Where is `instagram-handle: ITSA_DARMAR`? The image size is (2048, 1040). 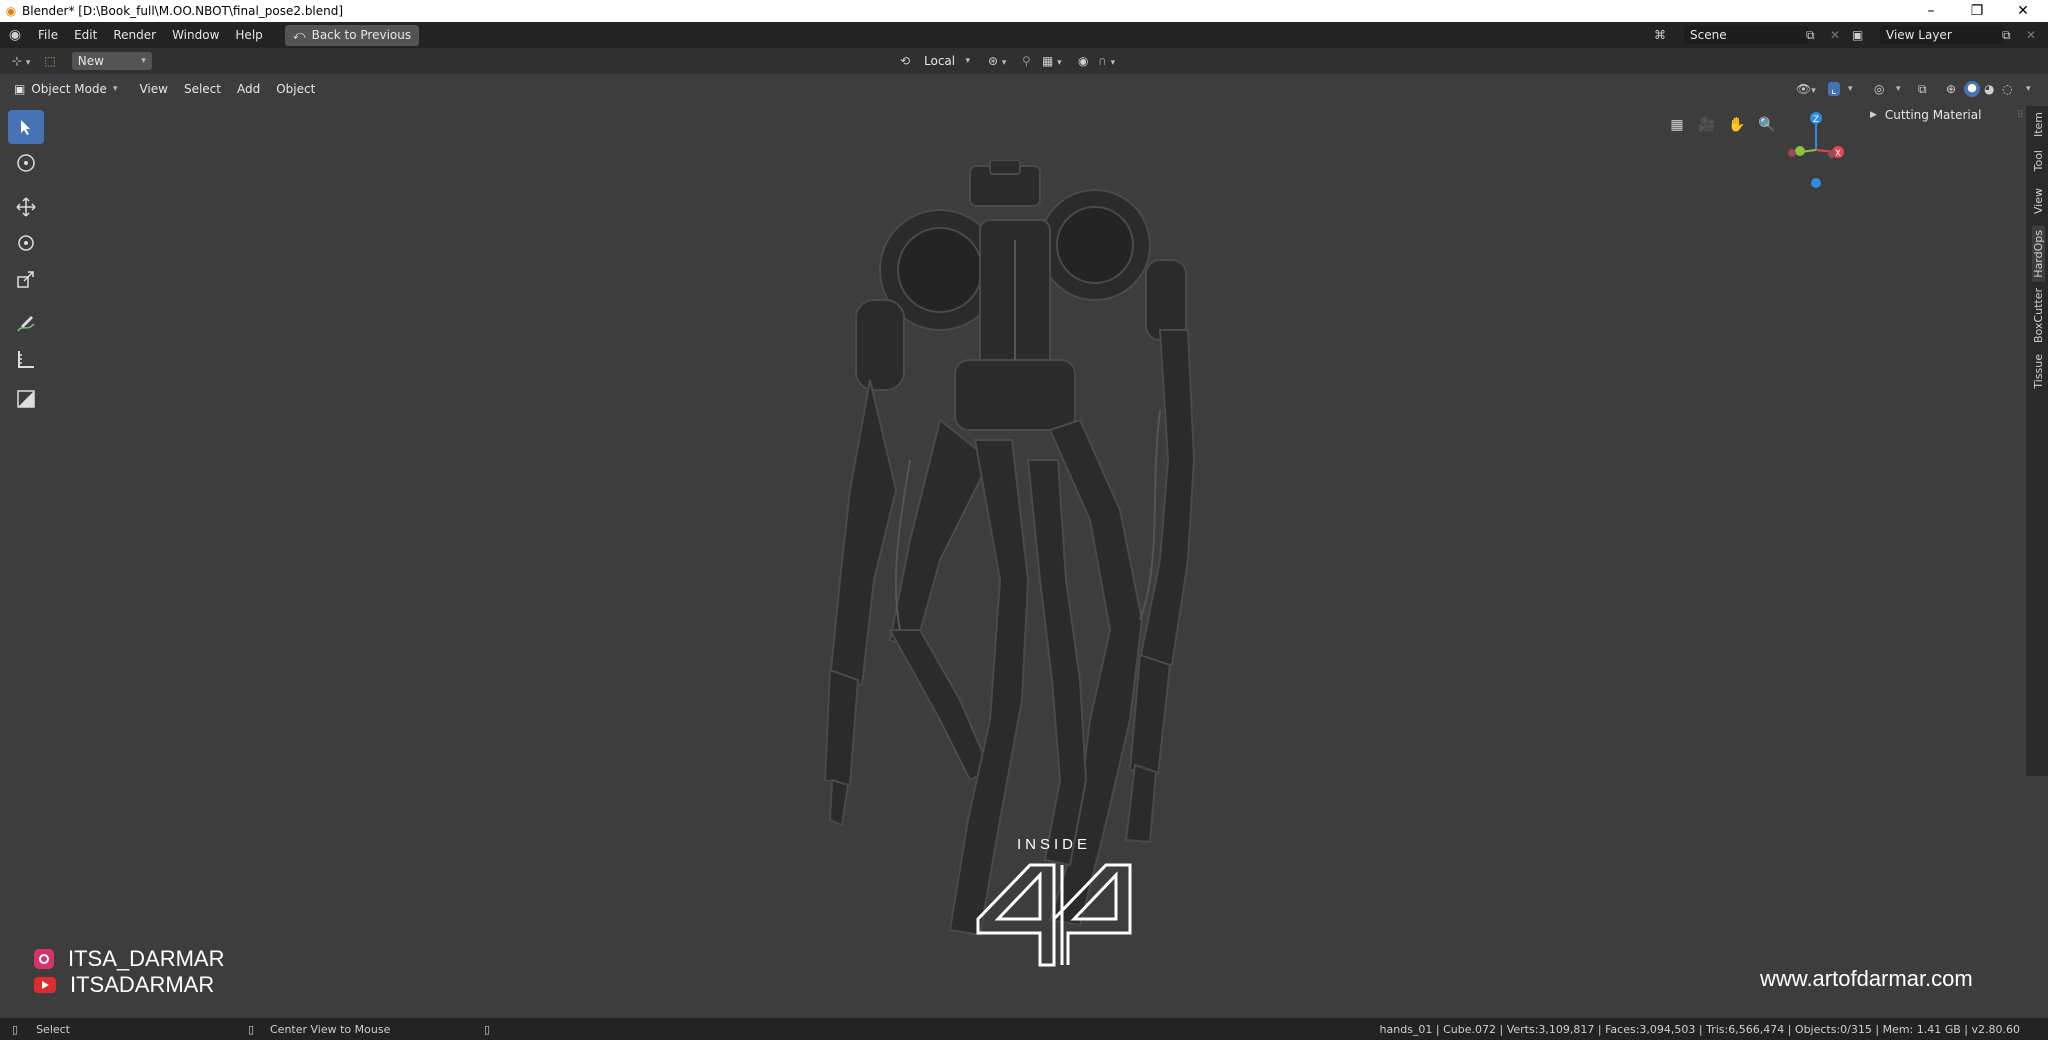
instagram-handle: ITSA_DARMAR is located at coordinates (129, 959).